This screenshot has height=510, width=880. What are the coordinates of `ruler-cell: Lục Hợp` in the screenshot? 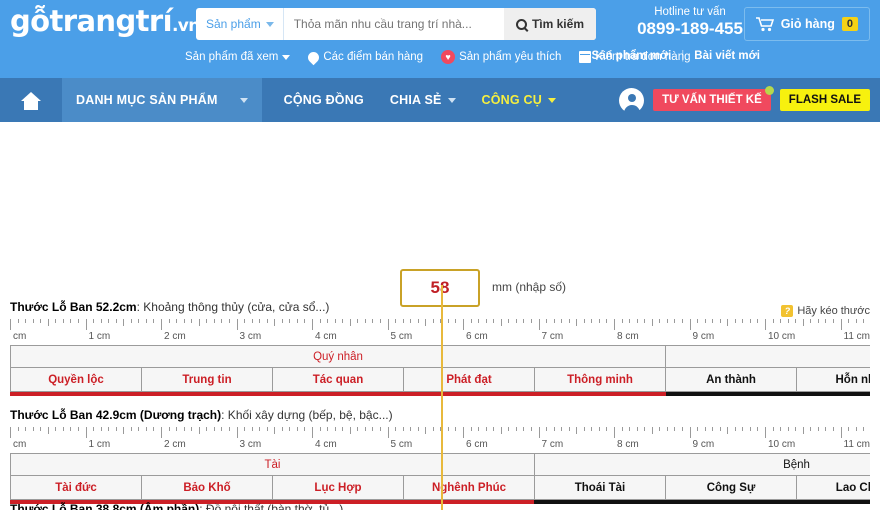 It's located at (338, 487).